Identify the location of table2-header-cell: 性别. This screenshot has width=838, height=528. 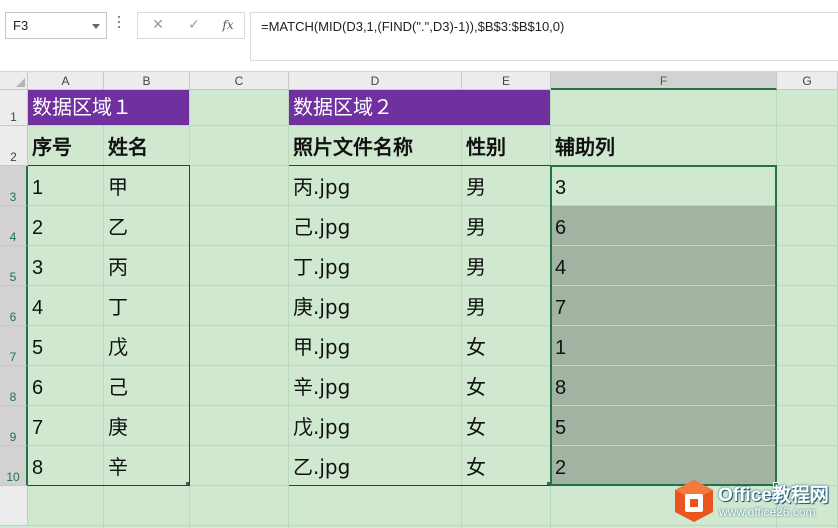
(506, 145).